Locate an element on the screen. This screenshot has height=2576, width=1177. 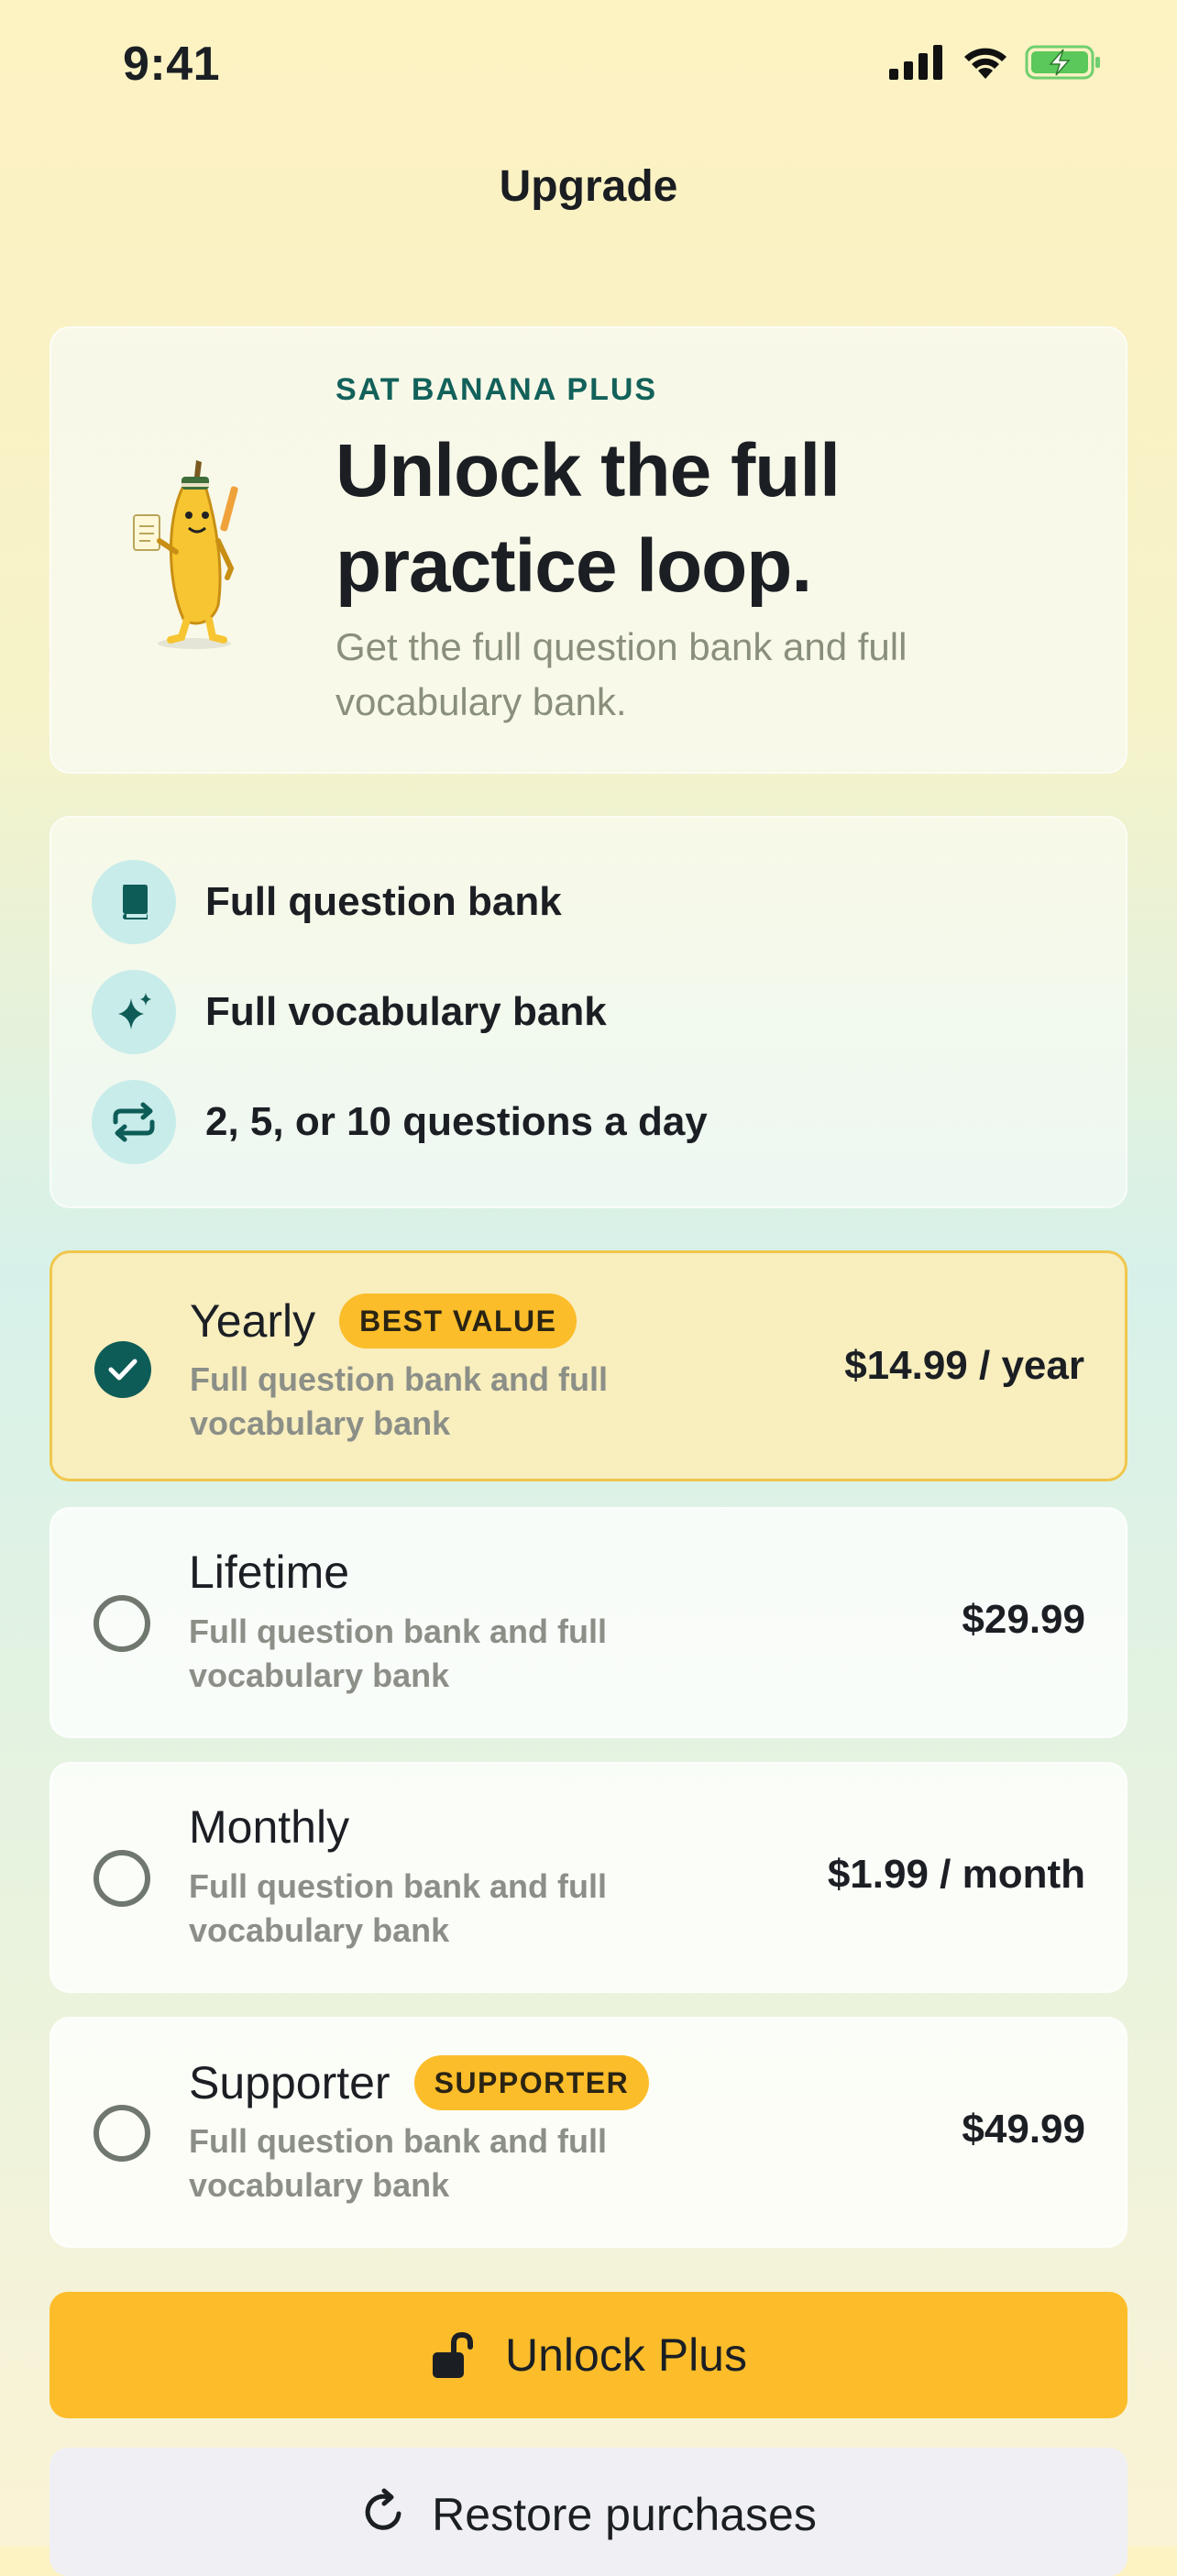
feature-row: 2, 5, or 10 questions a day is located at coordinates (400, 1122).